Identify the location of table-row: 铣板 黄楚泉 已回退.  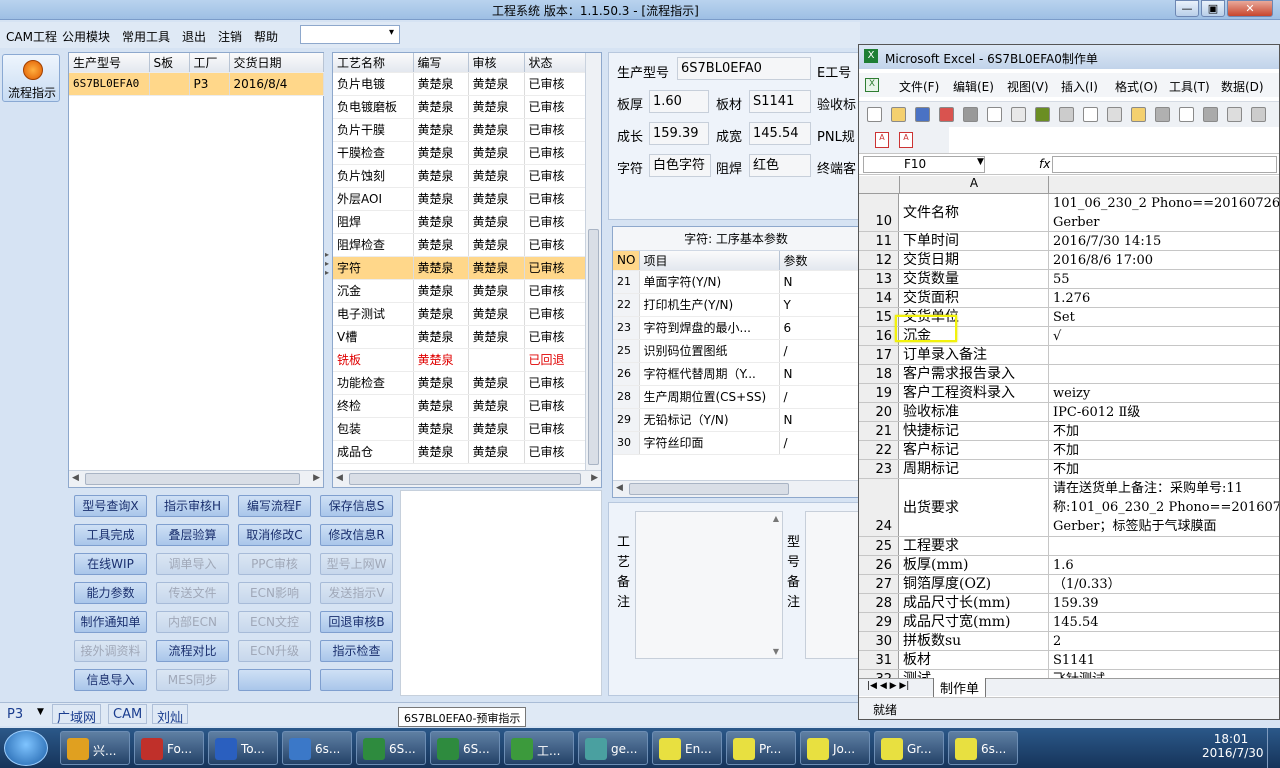
(459, 360).